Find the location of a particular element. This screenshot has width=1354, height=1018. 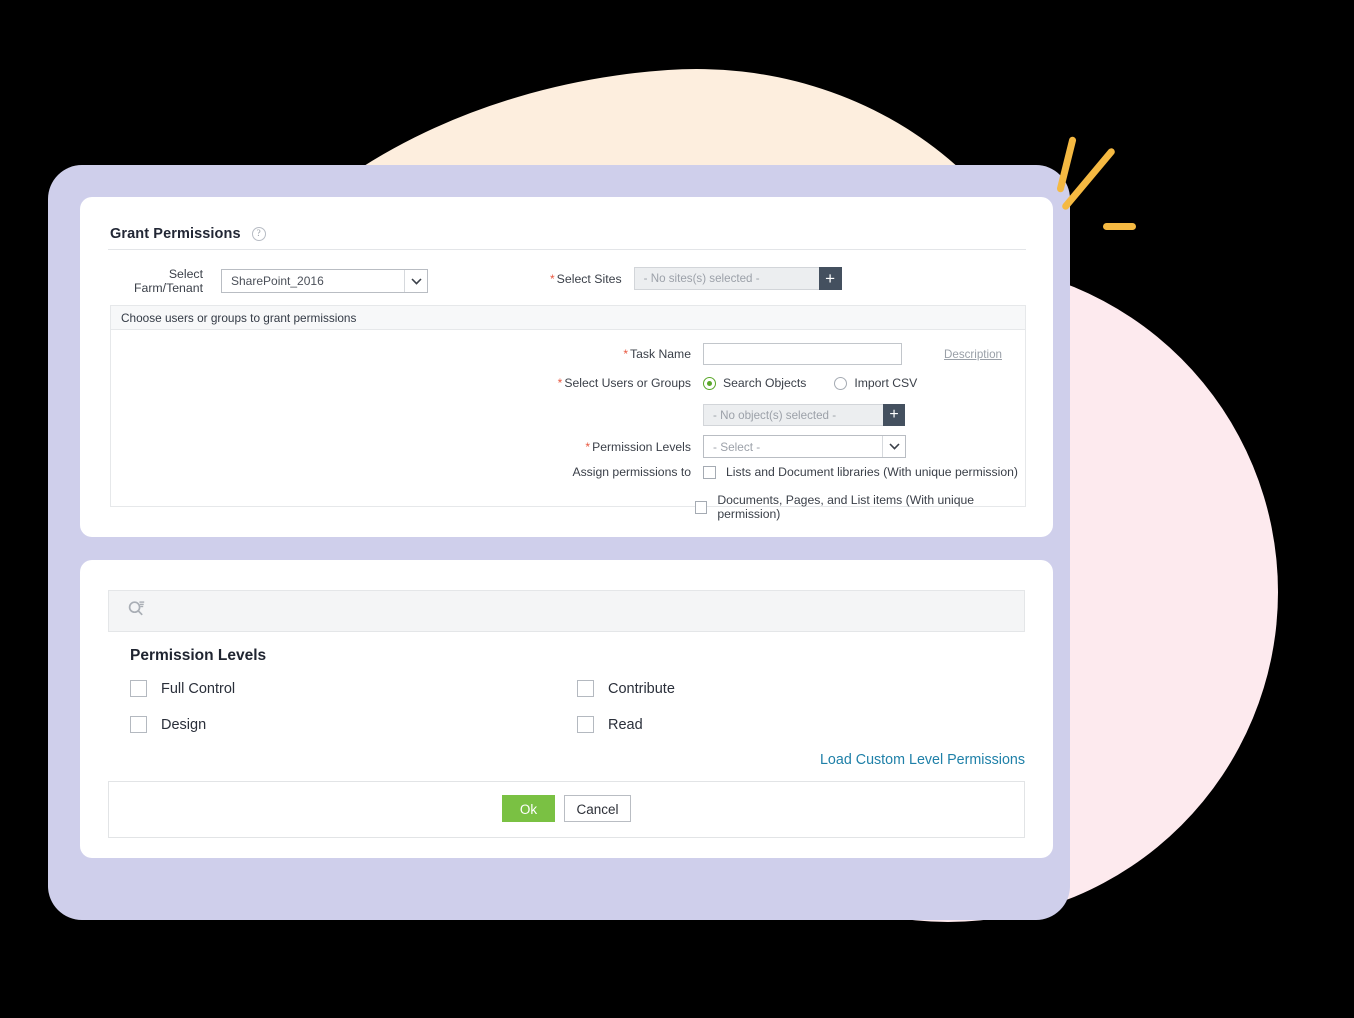

radio-search-objects-label: Search Objects is located at coordinates (765, 383).